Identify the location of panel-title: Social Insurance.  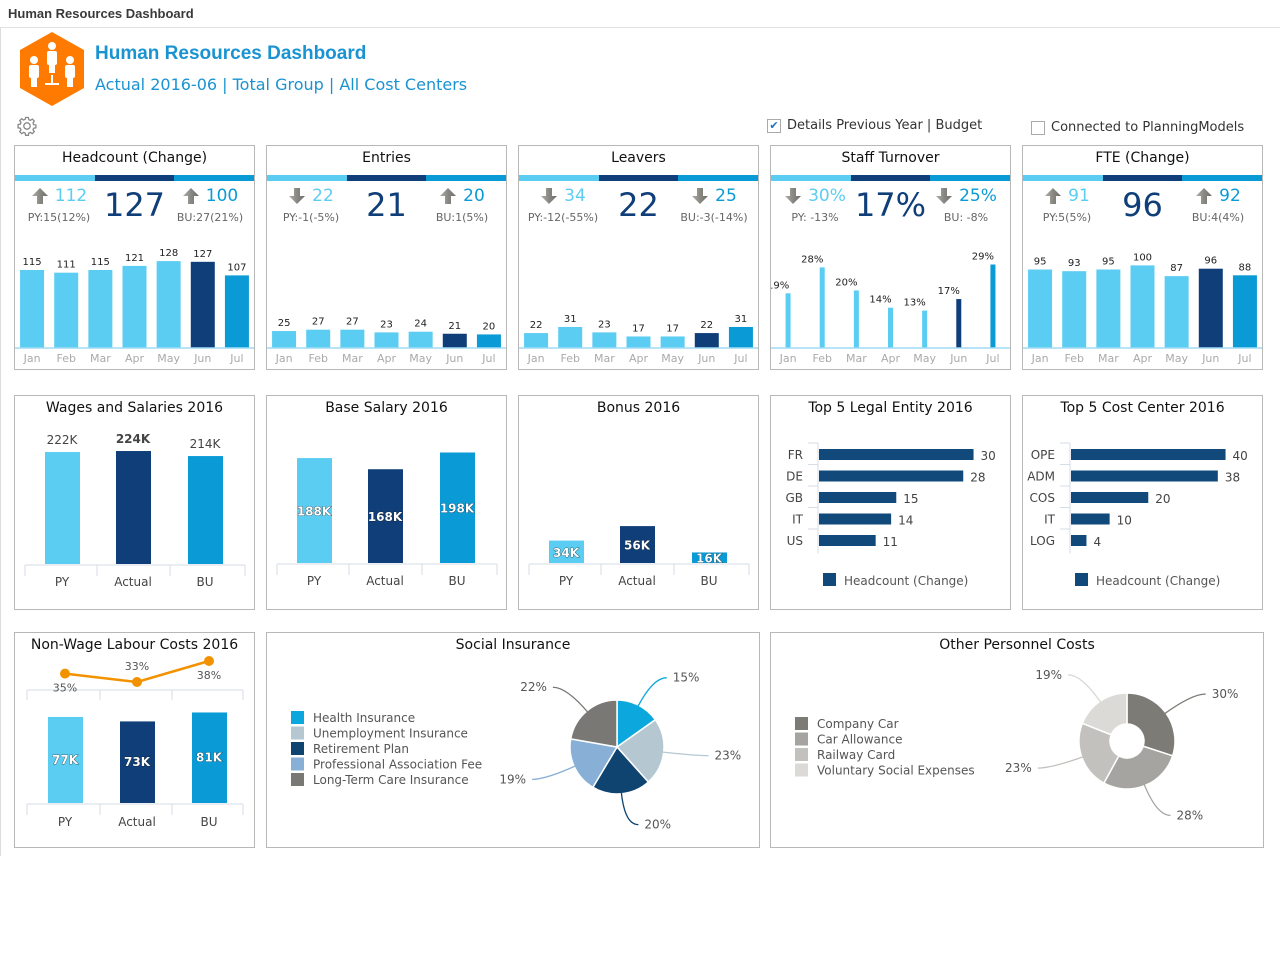
(513, 645).